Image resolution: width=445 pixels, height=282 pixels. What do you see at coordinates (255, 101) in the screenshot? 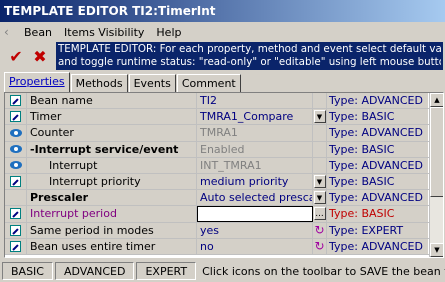
I see `property-value: TI2` at bounding box center [255, 101].